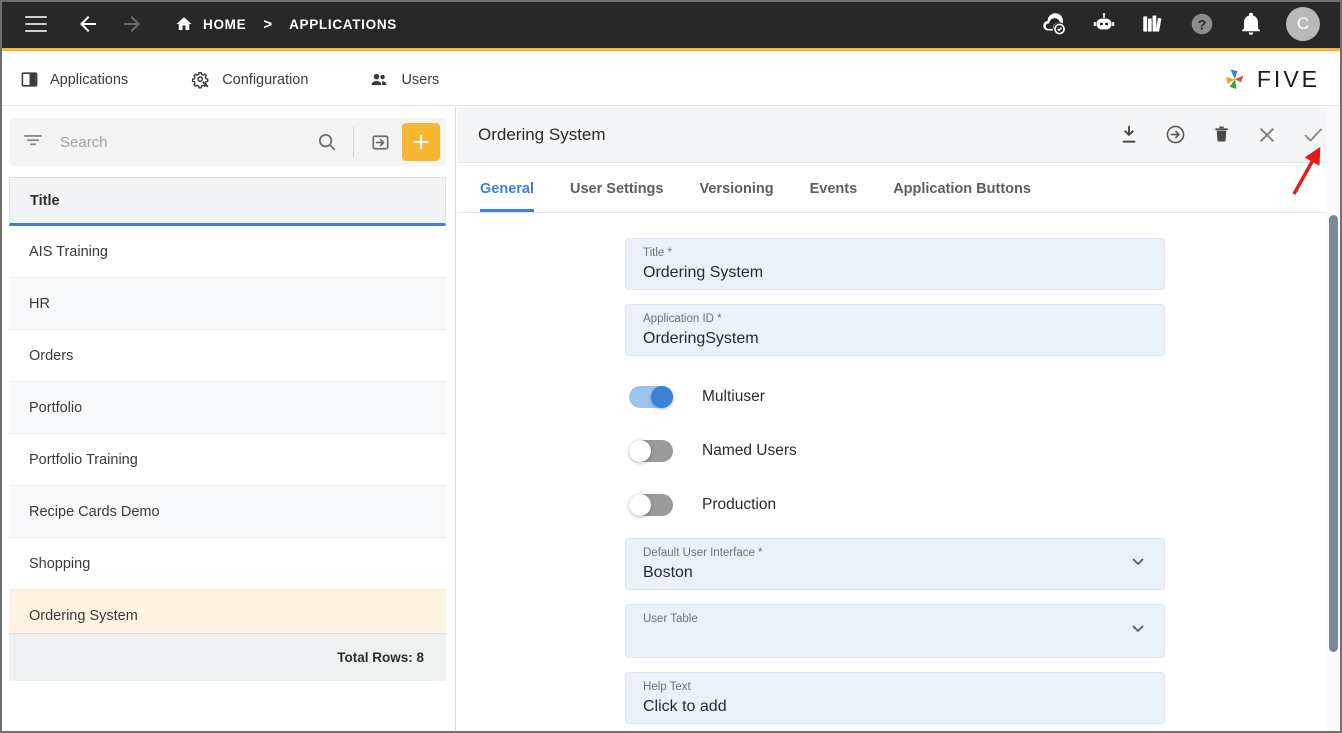  What do you see at coordinates (227, 512) in the screenshot?
I see `table-row: Recipe Cards Demo` at bounding box center [227, 512].